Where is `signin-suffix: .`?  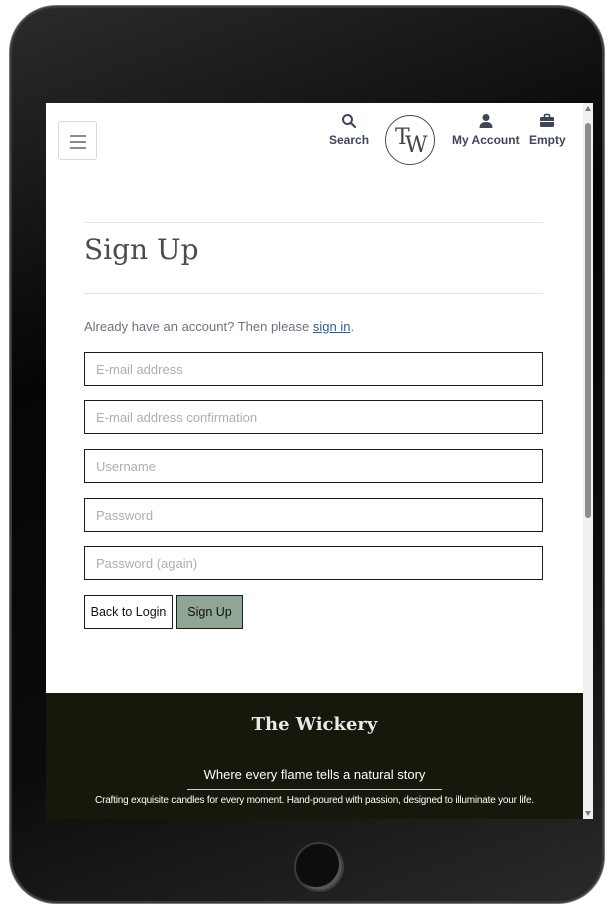 signin-suffix: . is located at coordinates (352, 326).